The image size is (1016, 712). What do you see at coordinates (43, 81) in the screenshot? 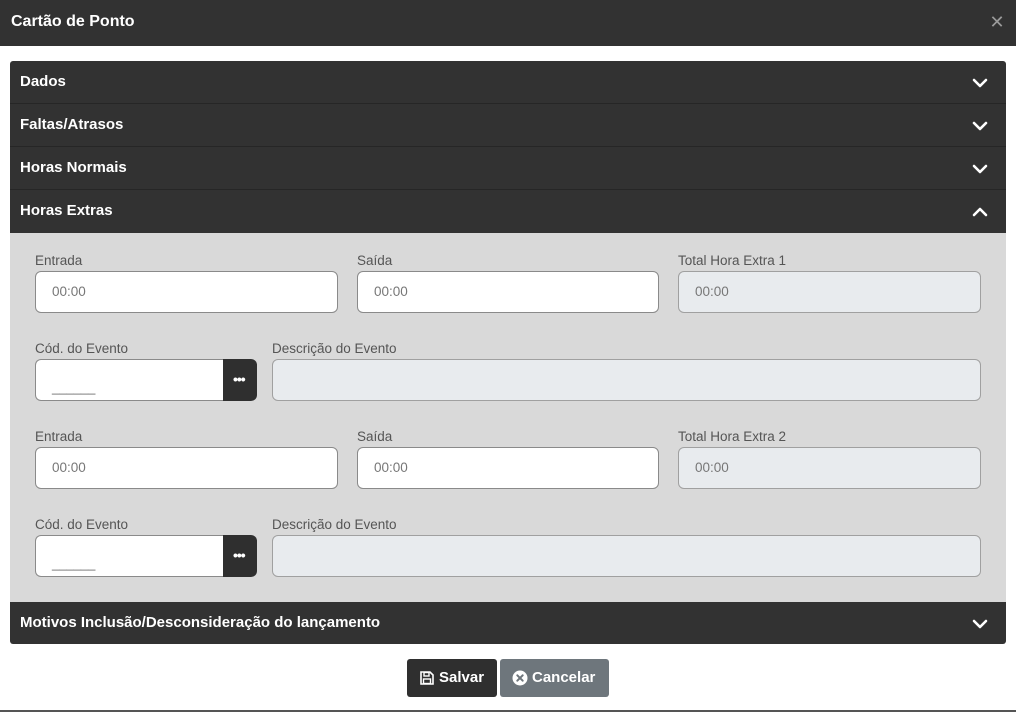
I see `section-label: Dados` at bounding box center [43, 81].